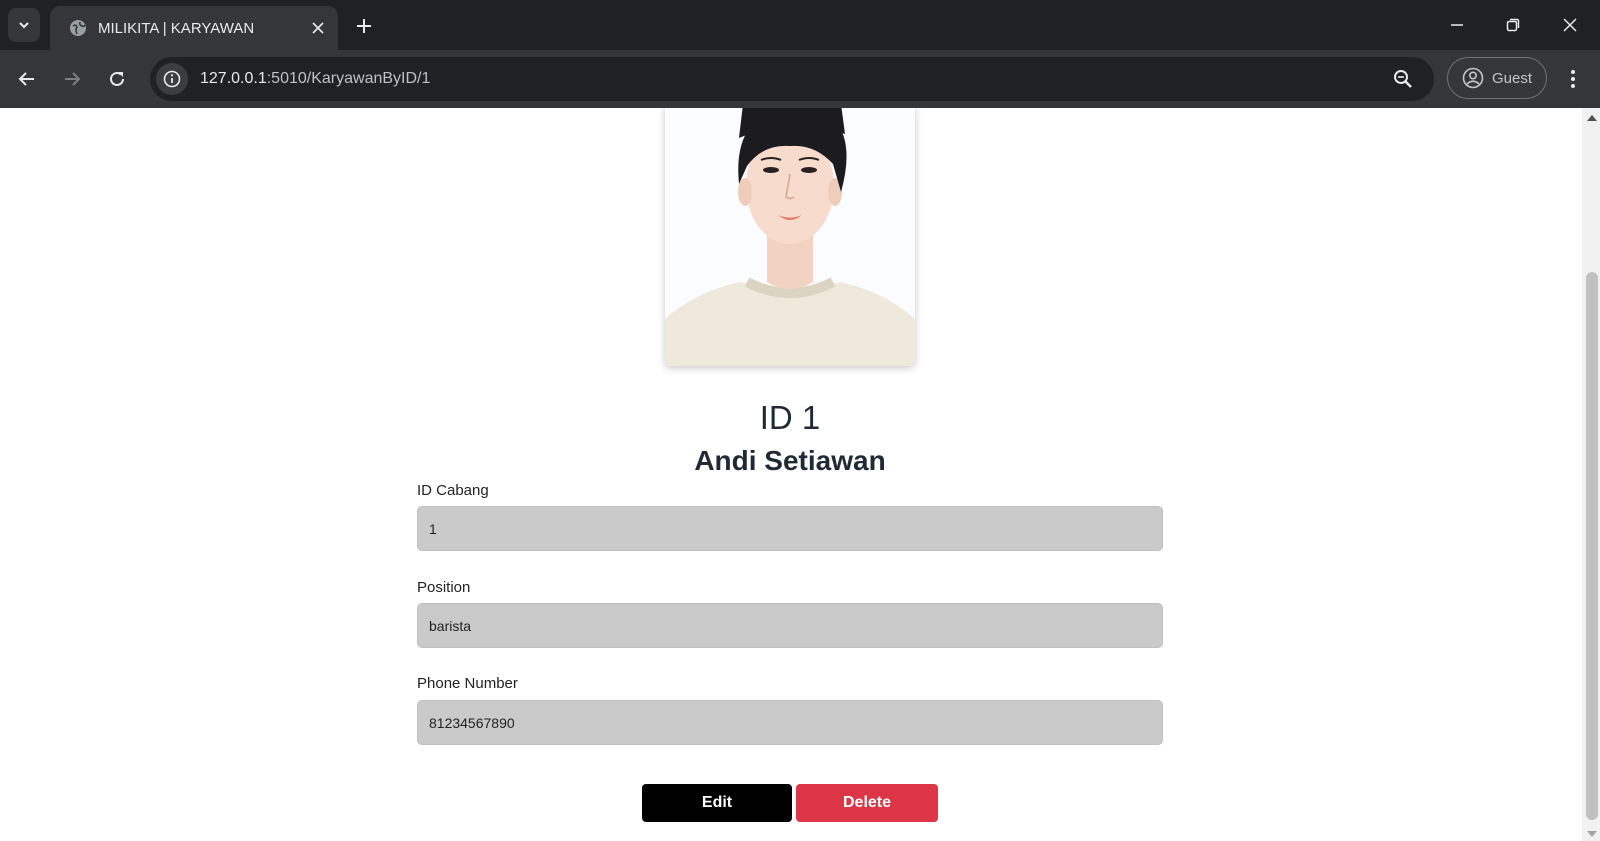  I want to click on restore-icon, so click(1513, 25).